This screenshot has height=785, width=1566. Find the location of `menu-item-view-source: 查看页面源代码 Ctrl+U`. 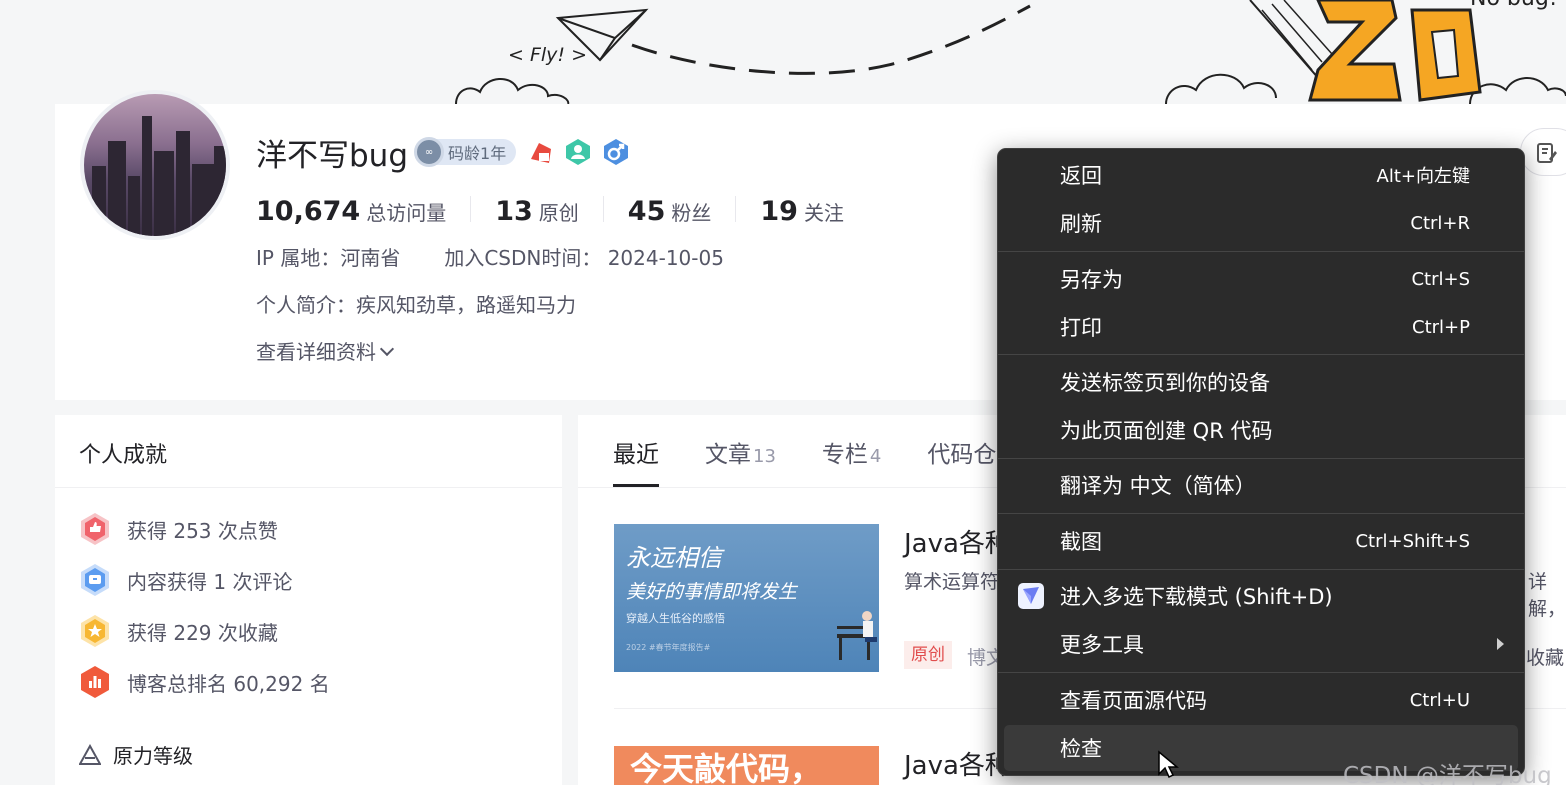

menu-item-view-source: 查看页面源代码 Ctrl+U is located at coordinates (1261, 700).